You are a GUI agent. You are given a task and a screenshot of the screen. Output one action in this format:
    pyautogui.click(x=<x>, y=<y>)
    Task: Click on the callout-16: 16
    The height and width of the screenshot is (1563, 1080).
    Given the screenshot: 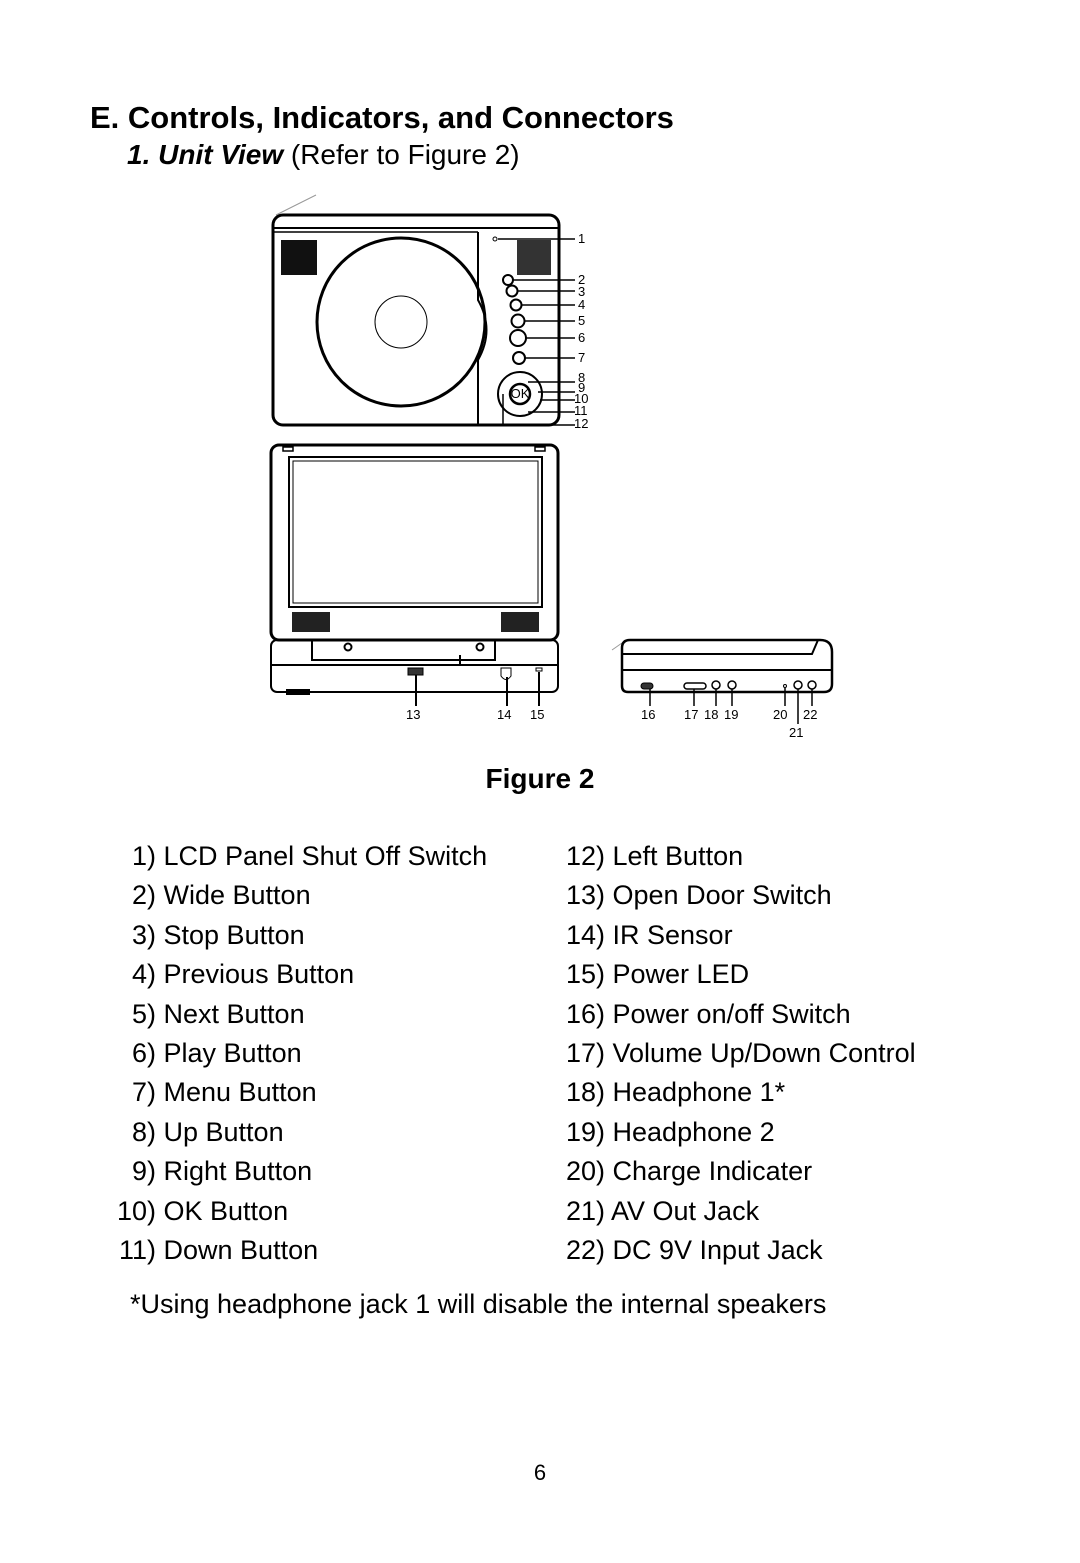 What is the action you would take?
    pyautogui.click(x=648, y=714)
    